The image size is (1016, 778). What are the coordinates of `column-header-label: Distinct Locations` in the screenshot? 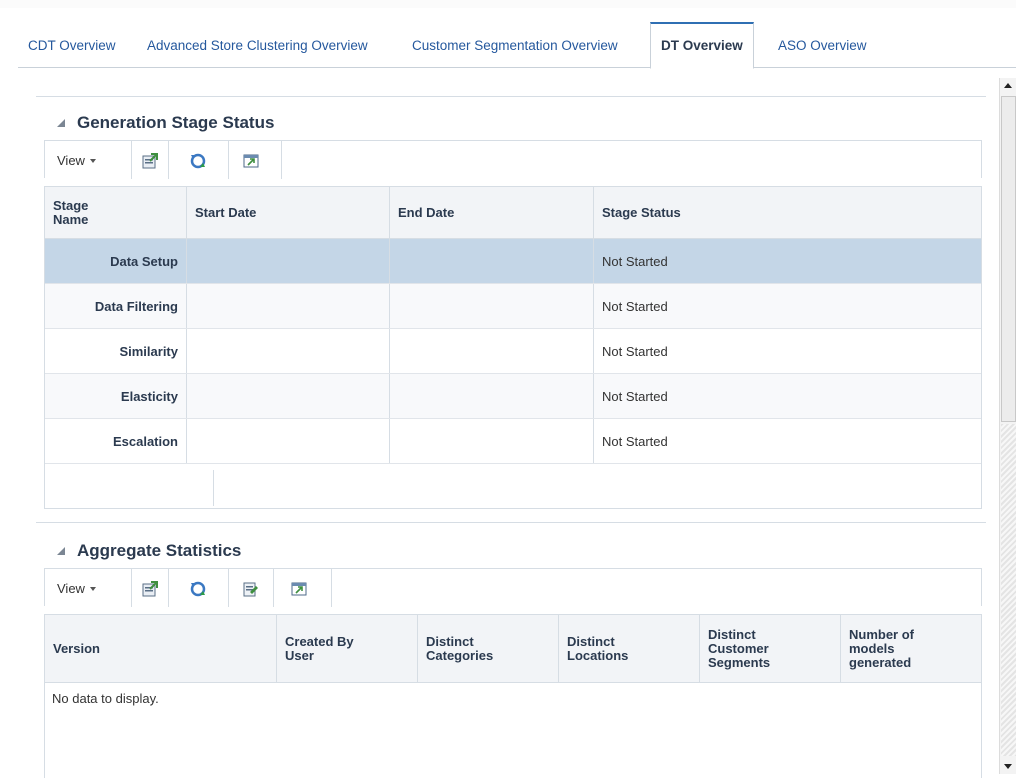 It's located at (598, 648).